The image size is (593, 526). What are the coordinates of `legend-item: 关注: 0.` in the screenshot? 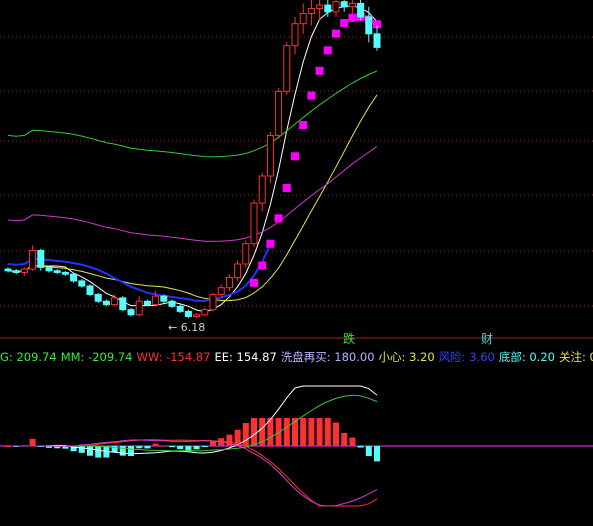 It's located at (575, 357).